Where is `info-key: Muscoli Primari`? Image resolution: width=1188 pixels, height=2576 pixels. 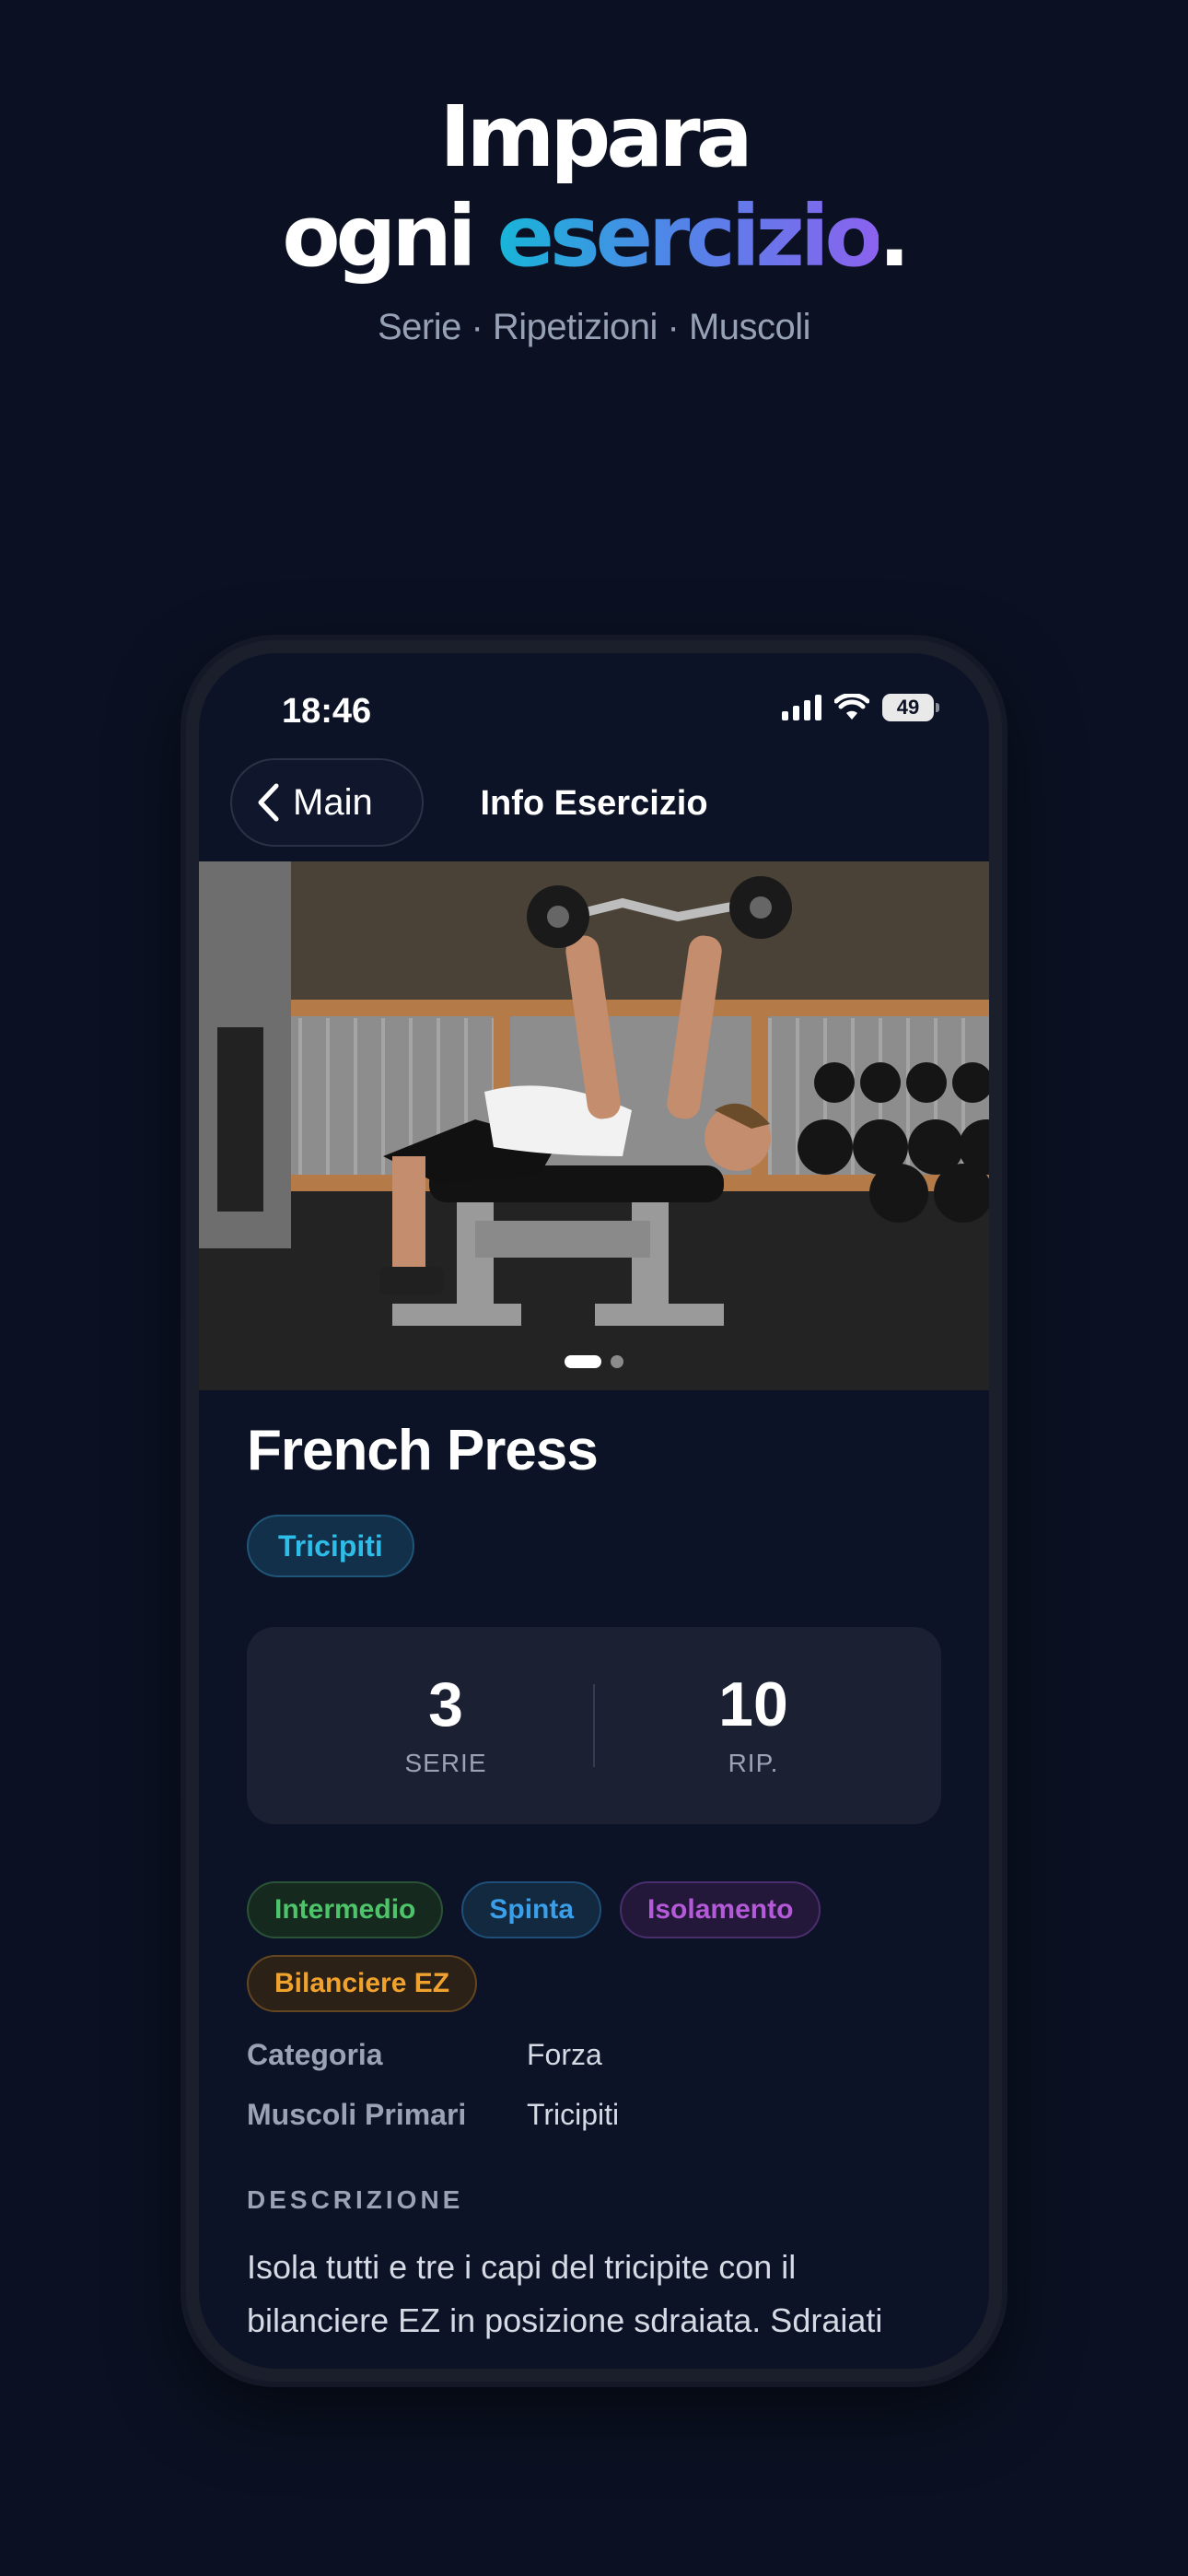
info-key: Muscoli Primari is located at coordinates (357, 2114).